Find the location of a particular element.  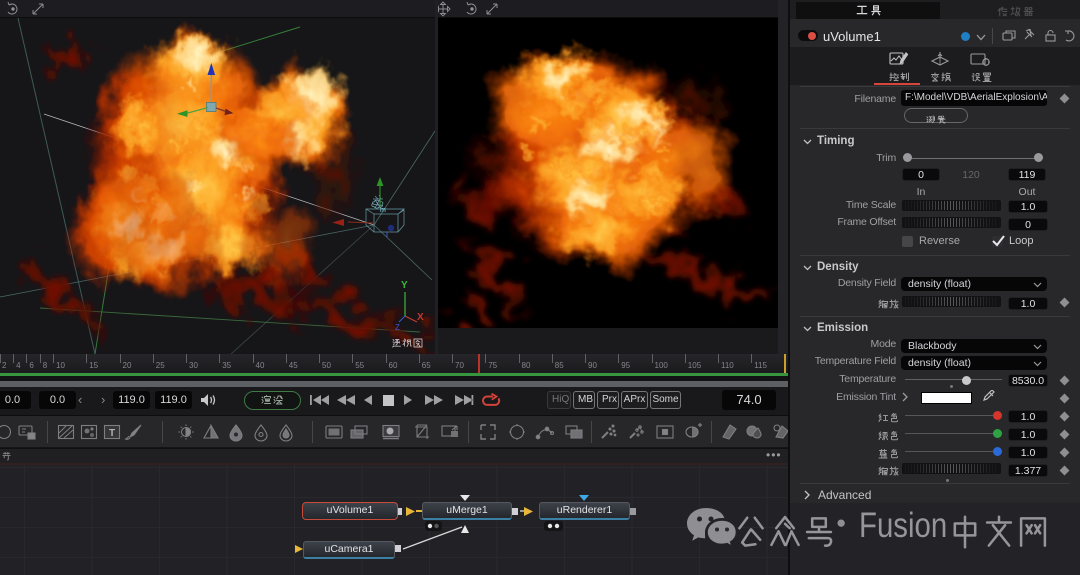

svg-text: Y is located at coordinates (404, 285).